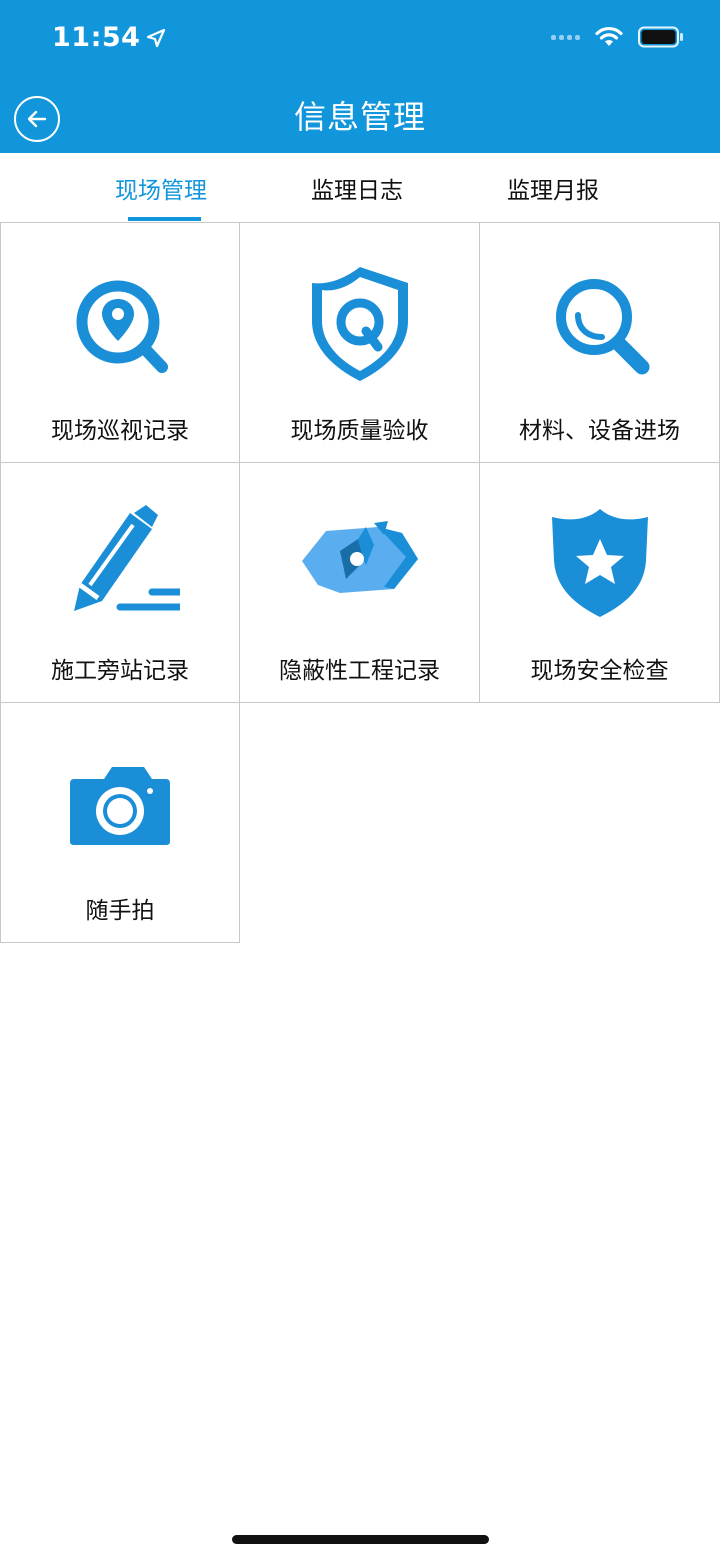 The image size is (720, 1558). I want to click on grid-item-label: 现场巡视记录, so click(120, 431).